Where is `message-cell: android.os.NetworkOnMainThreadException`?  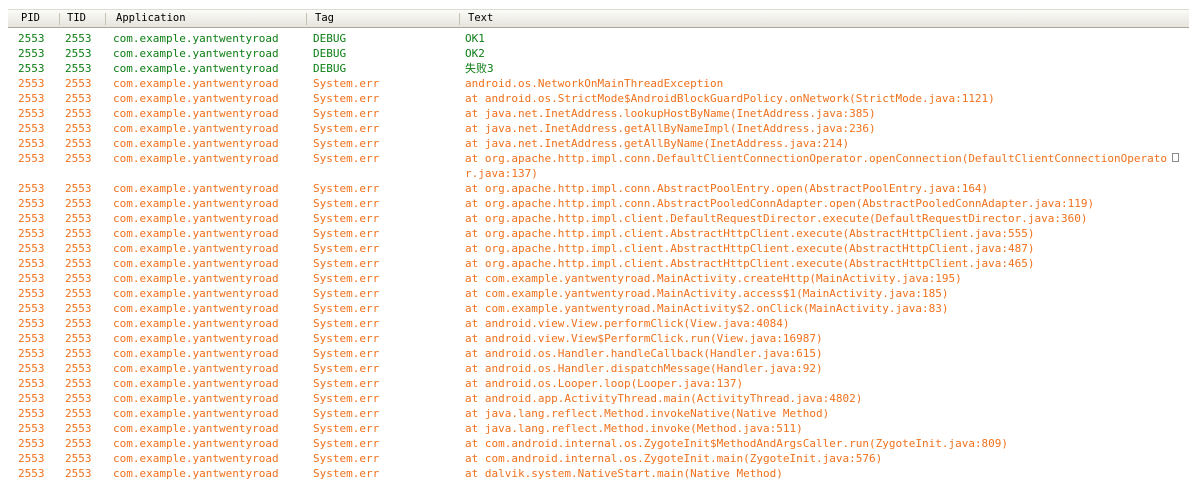
message-cell: android.os.NetworkOnMainThreadException is located at coordinates (594, 83).